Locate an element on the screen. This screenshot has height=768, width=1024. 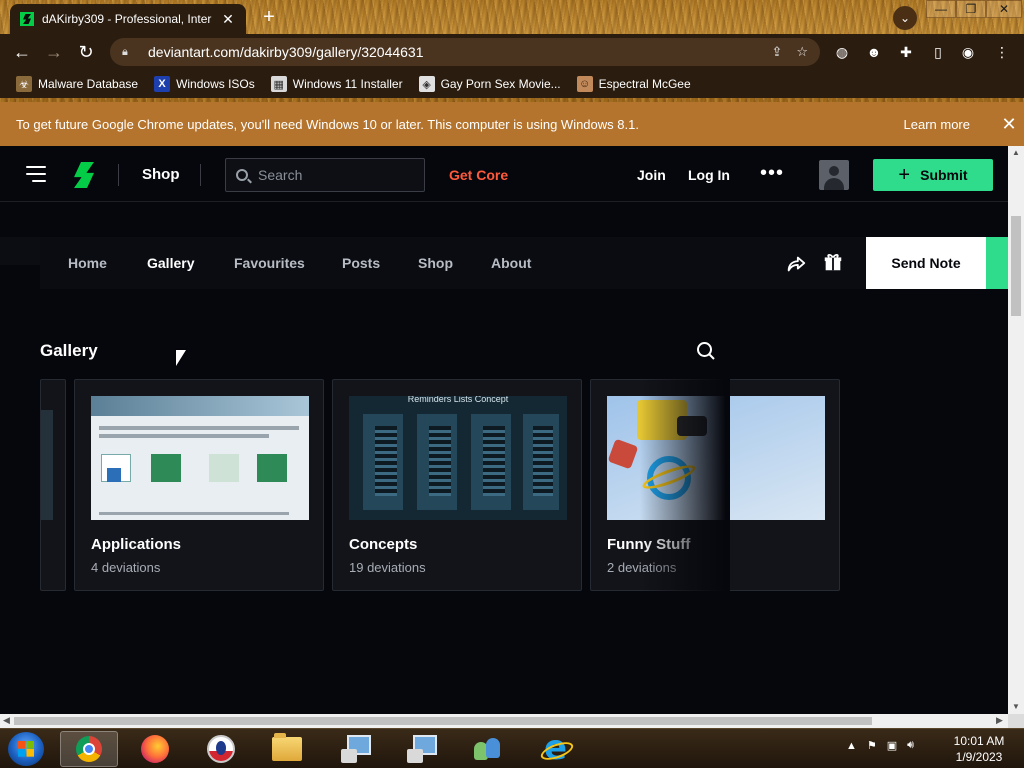
bookmark-label: Windows ISOs is located at coordinates (215, 84).